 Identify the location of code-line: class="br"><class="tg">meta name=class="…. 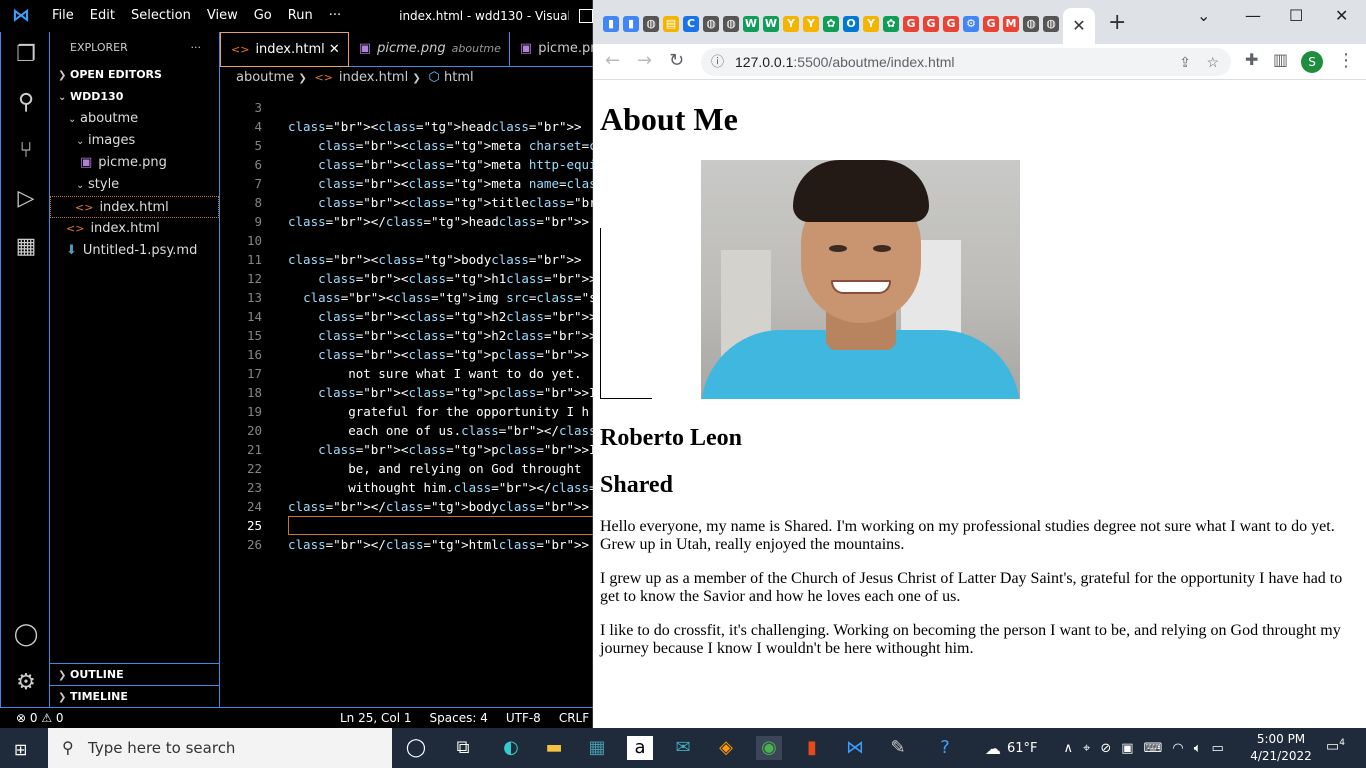
(440, 183).